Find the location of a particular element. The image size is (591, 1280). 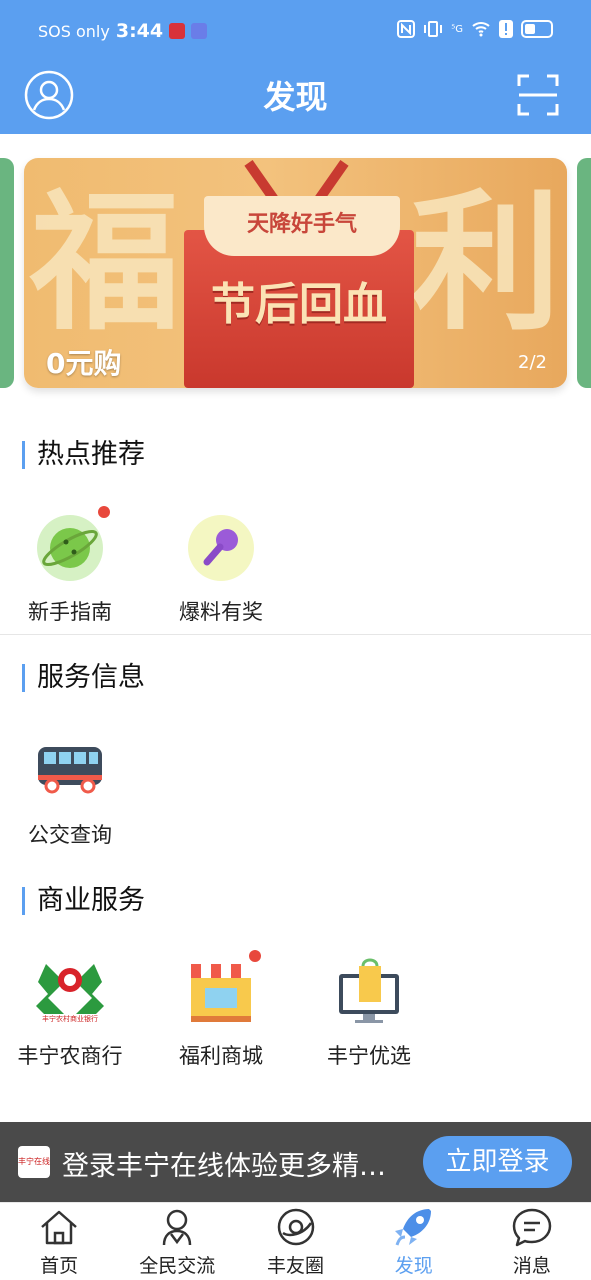

item-bus-query: 公交查询 is located at coordinates (70, 793).